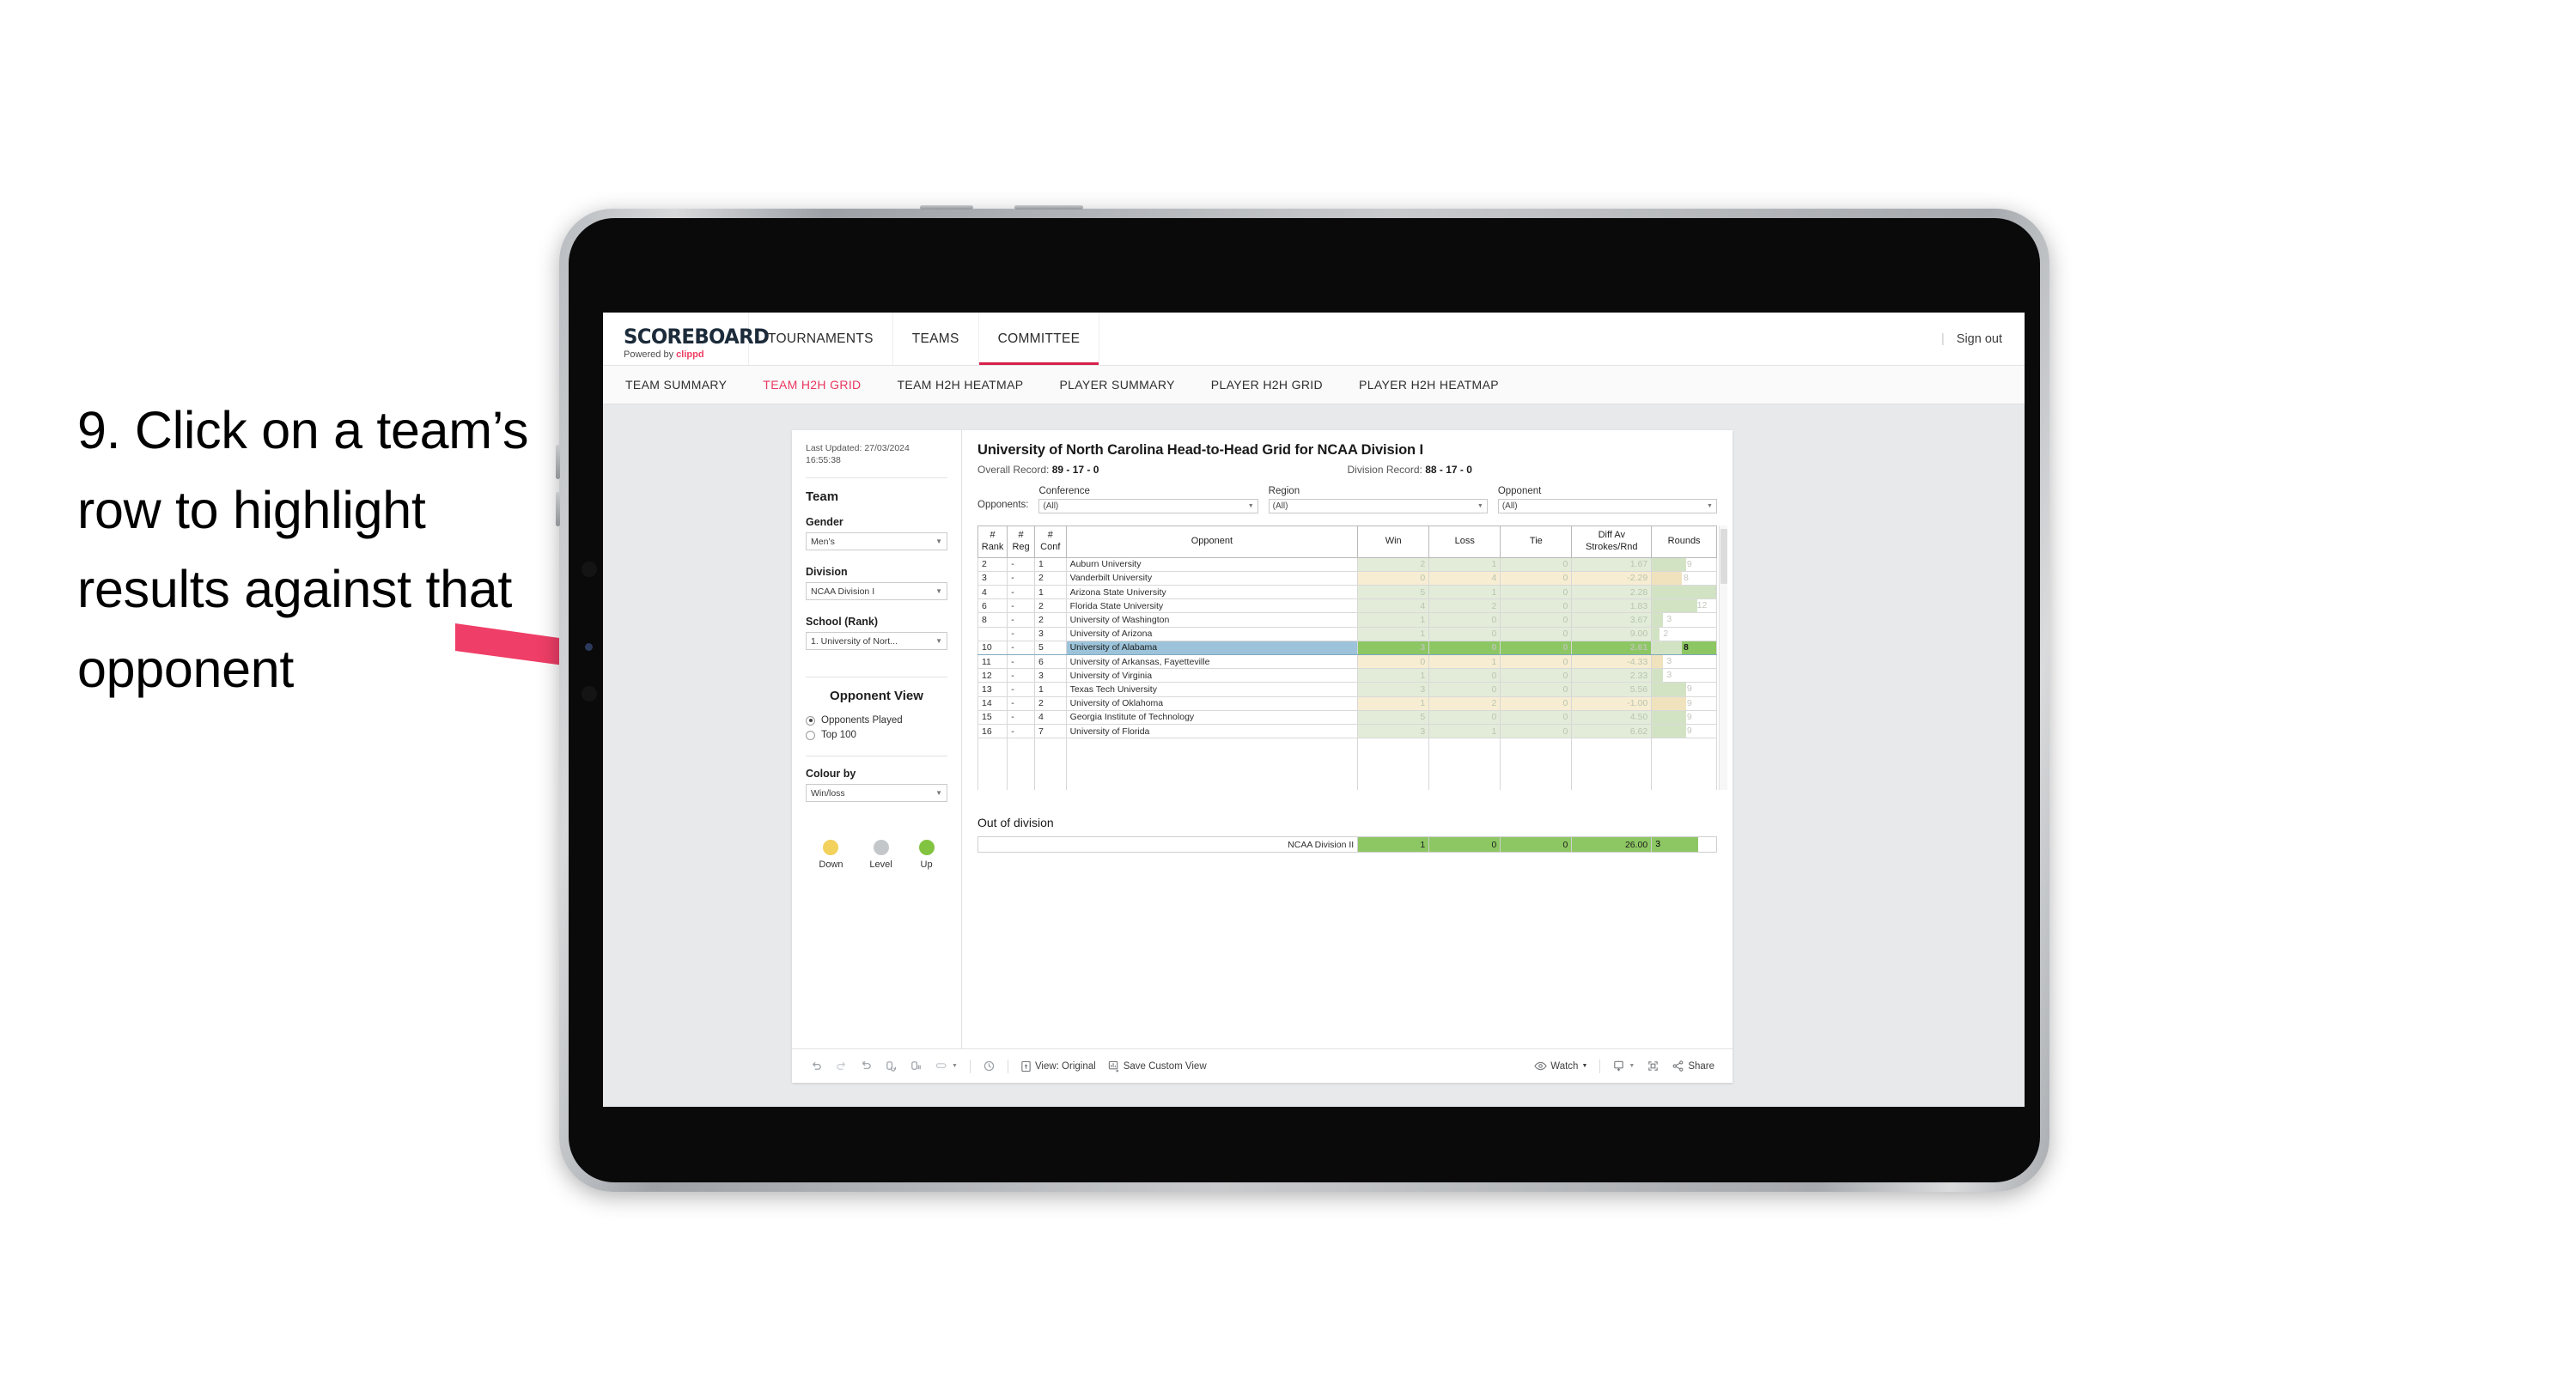  I want to click on subnav-team-summary: TEAM SUMMARY, so click(676, 385).